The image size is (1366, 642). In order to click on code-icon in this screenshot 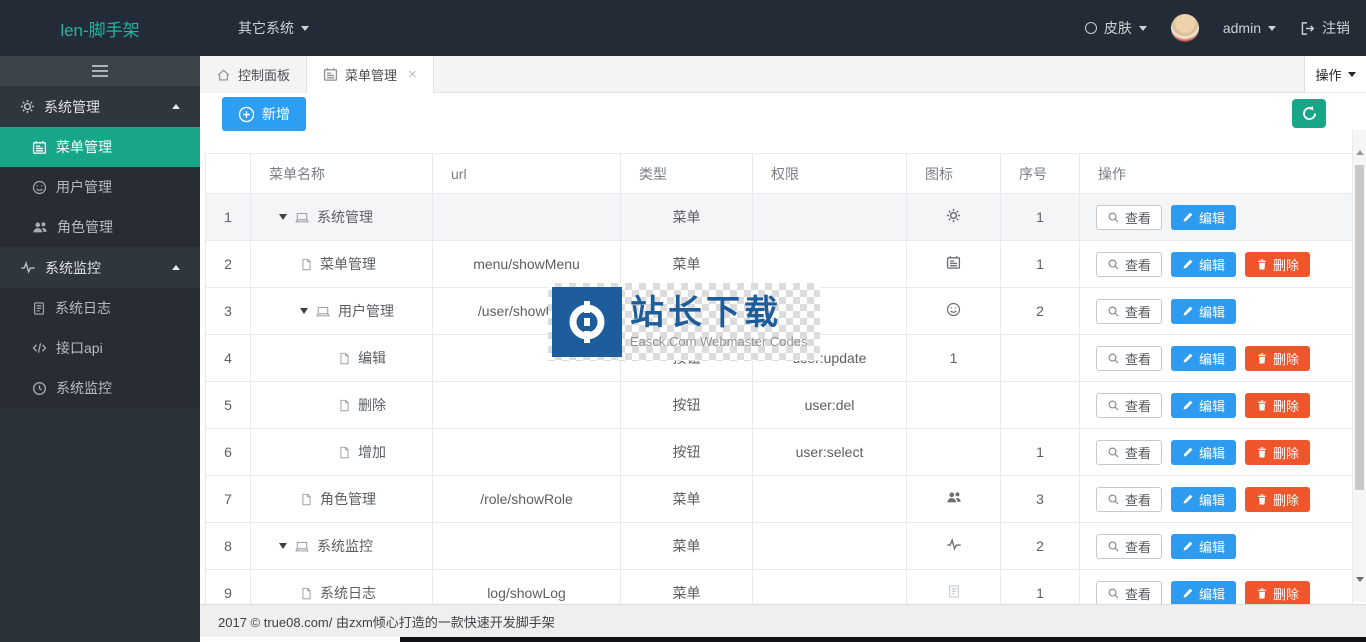, I will do `click(39, 348)`.